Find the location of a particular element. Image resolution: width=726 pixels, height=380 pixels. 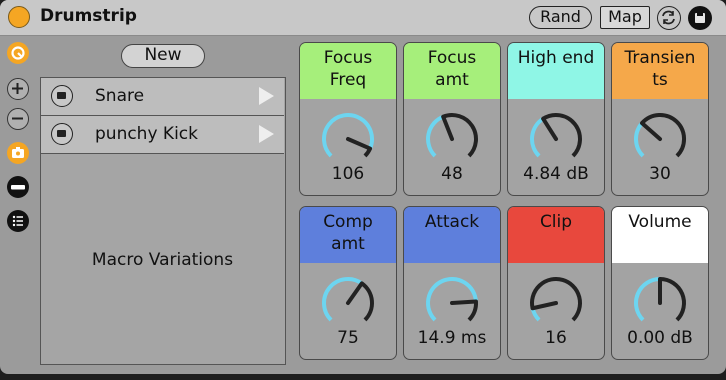

macro-knob-6: Attack 14.9 ms is located at coordinates (452, 283).